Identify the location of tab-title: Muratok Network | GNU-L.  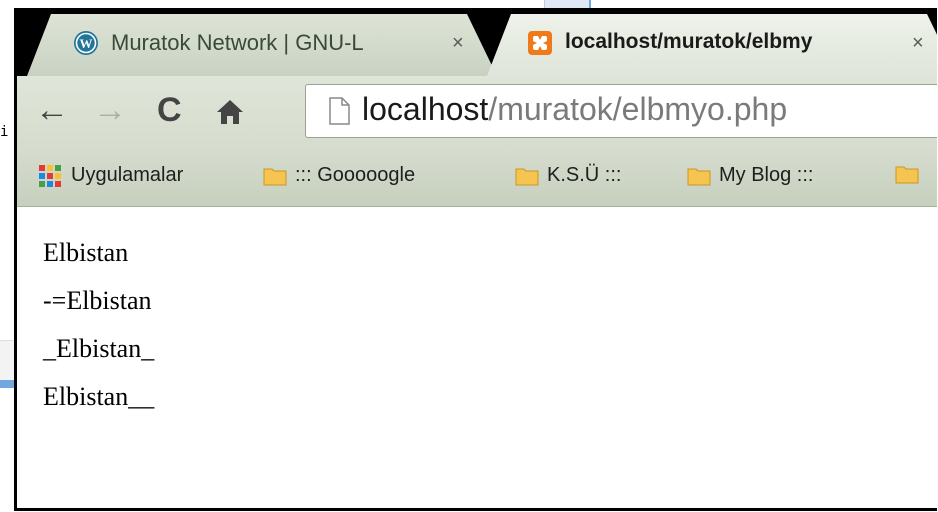
(237, 42).